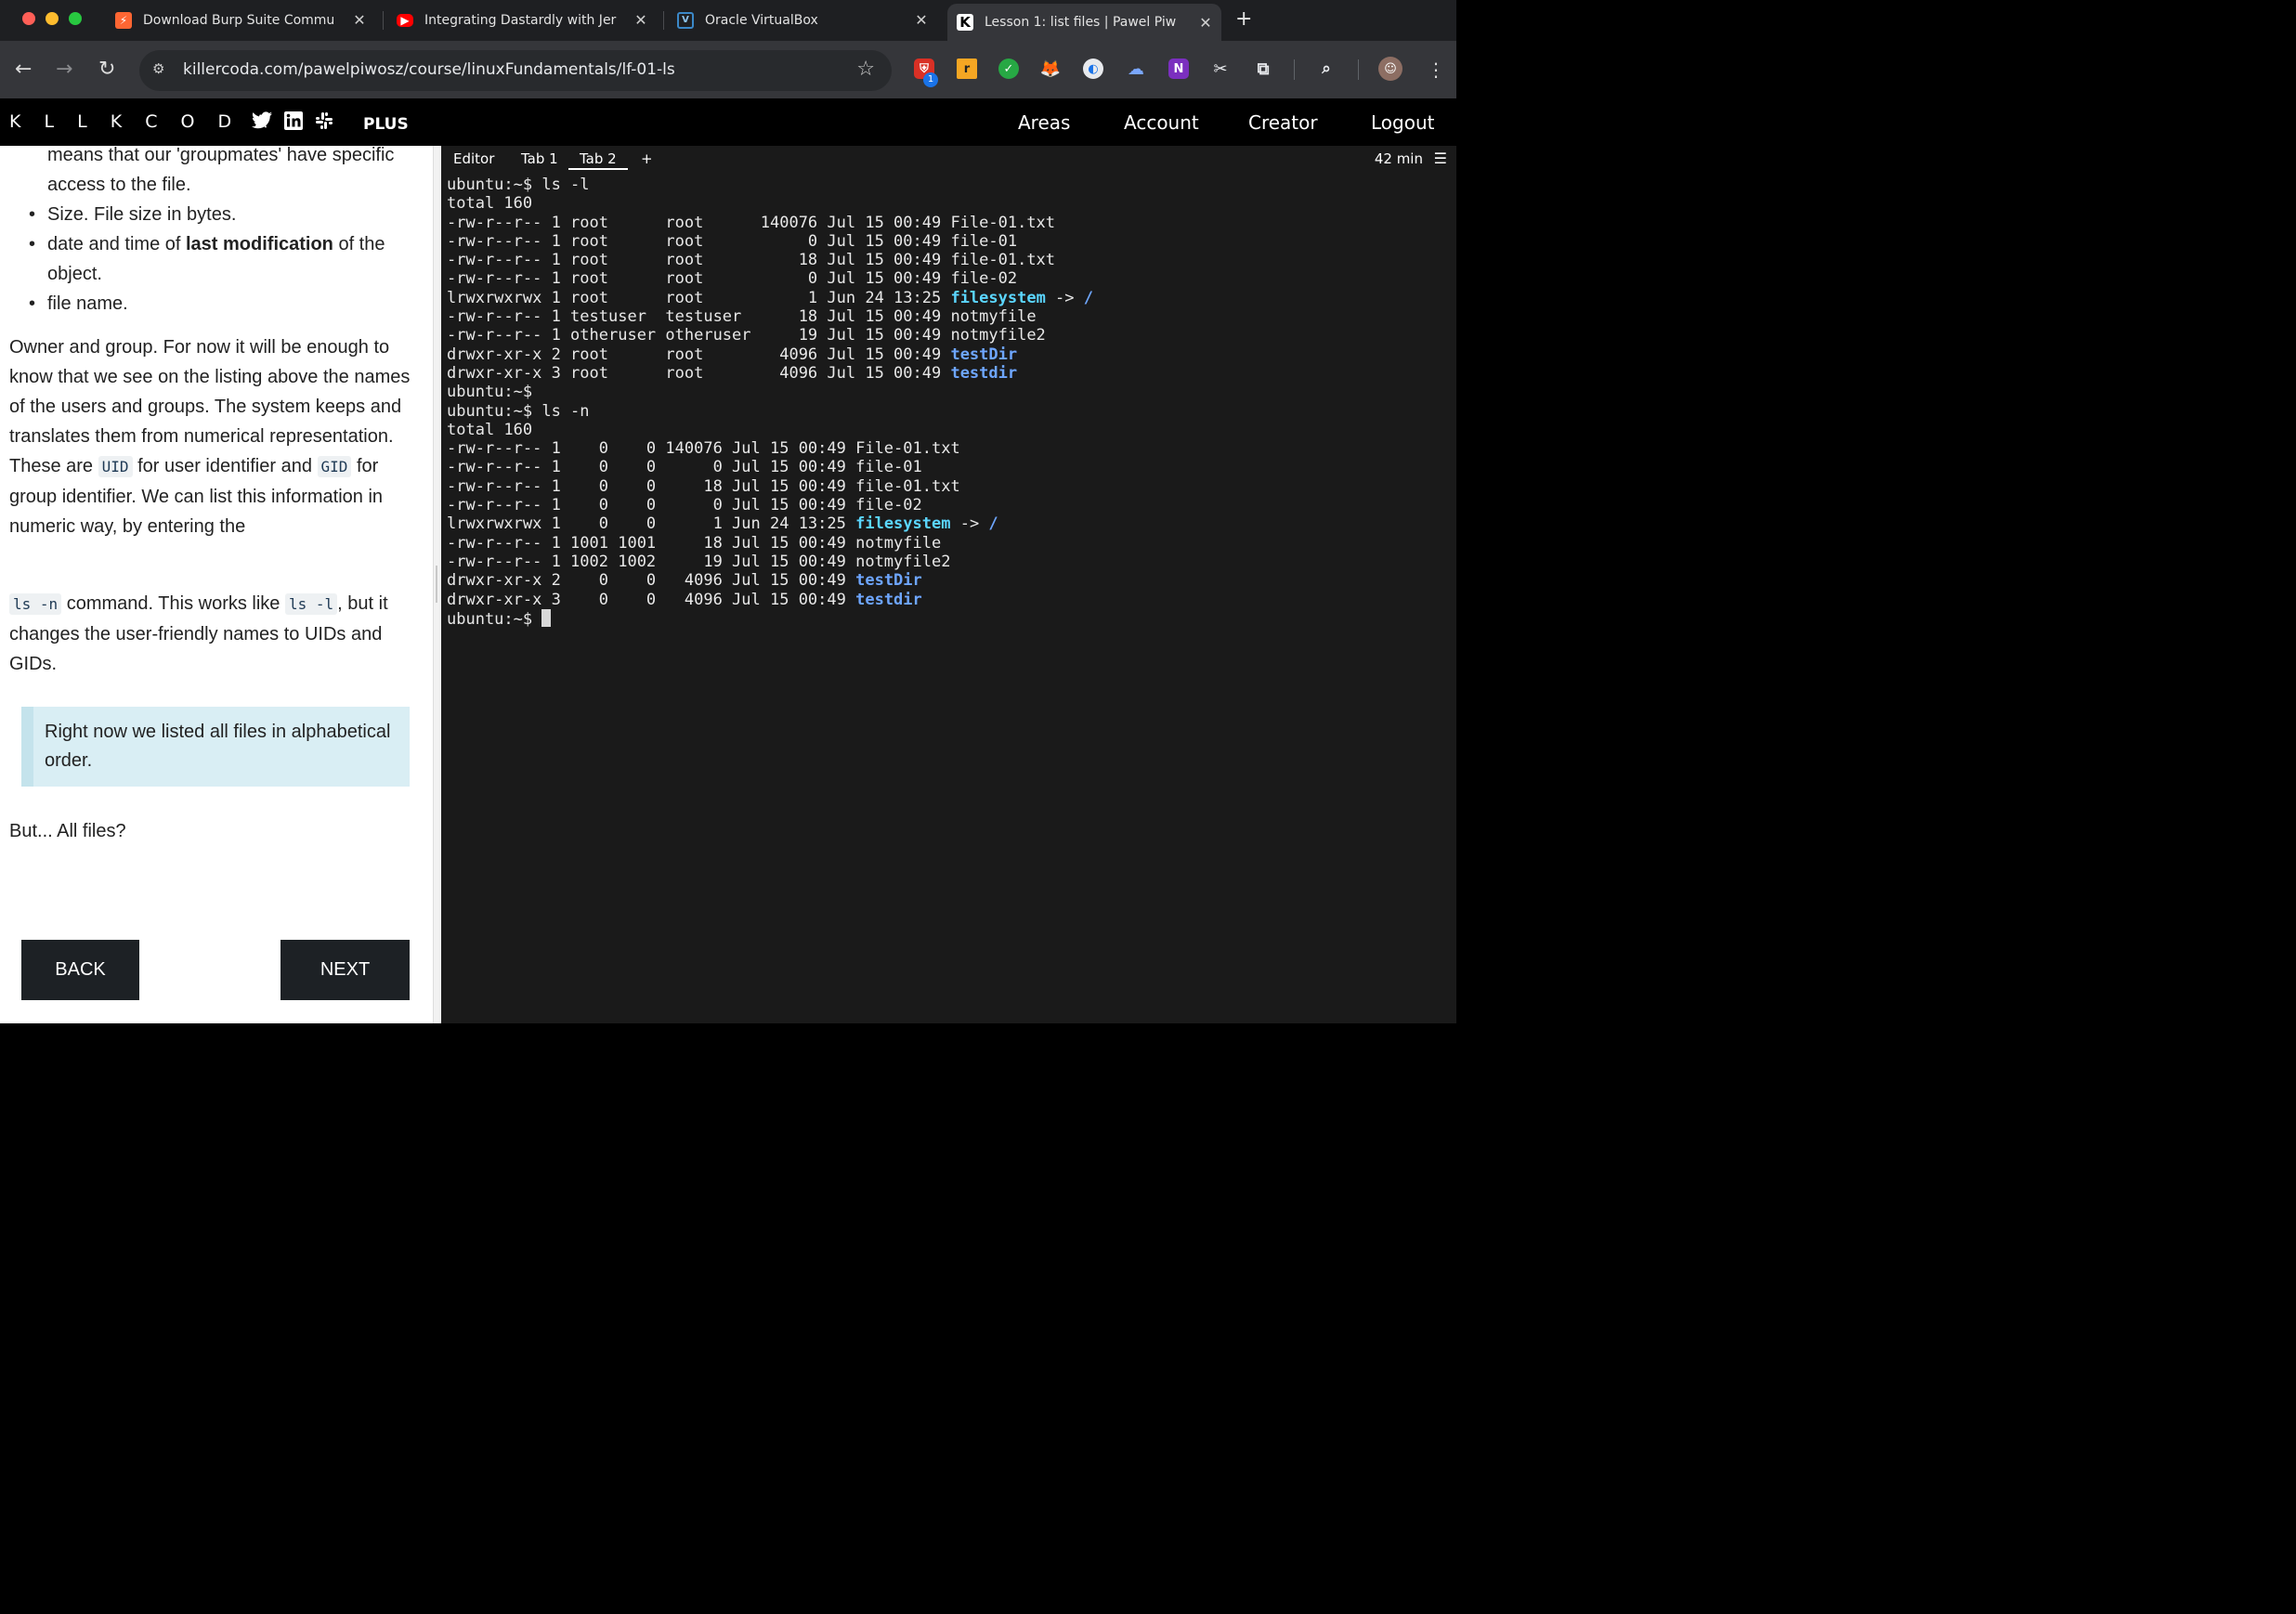 This screenshot has height=1614, width=2296. I want to click on add-tab-button: +, so click(647, 159).